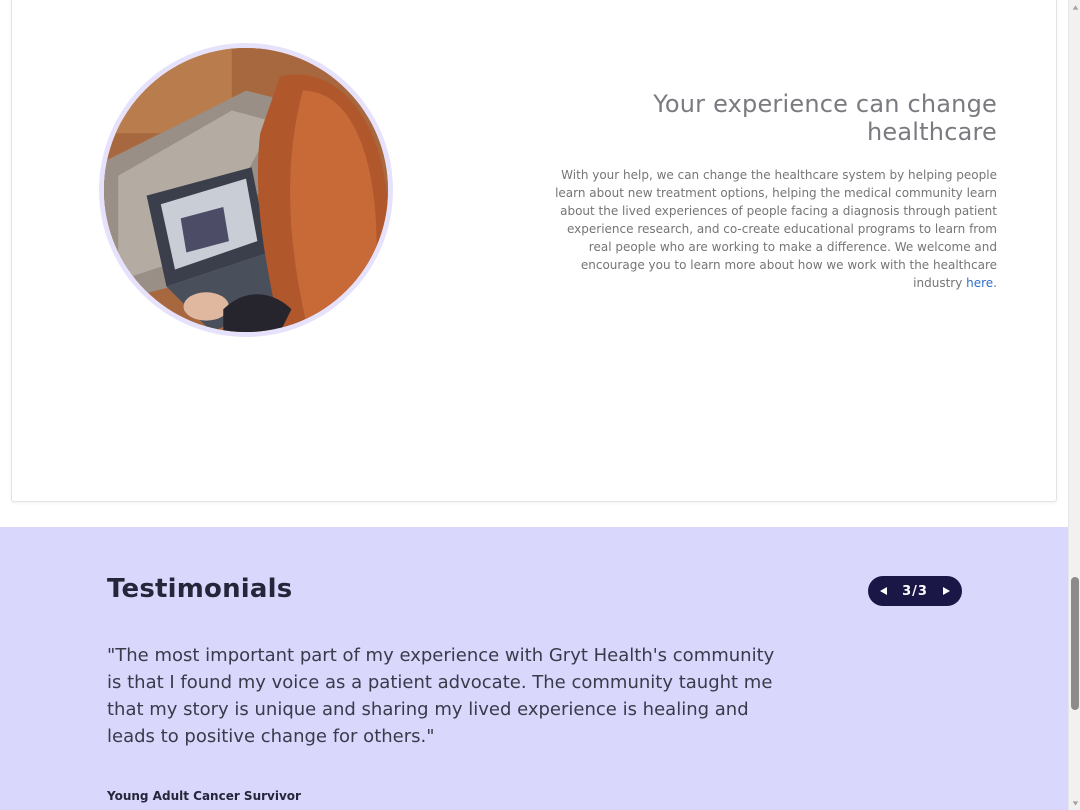 This screenshot has width=1080, height=810. I want to click on scroll-up-button, so click(1074, 7).